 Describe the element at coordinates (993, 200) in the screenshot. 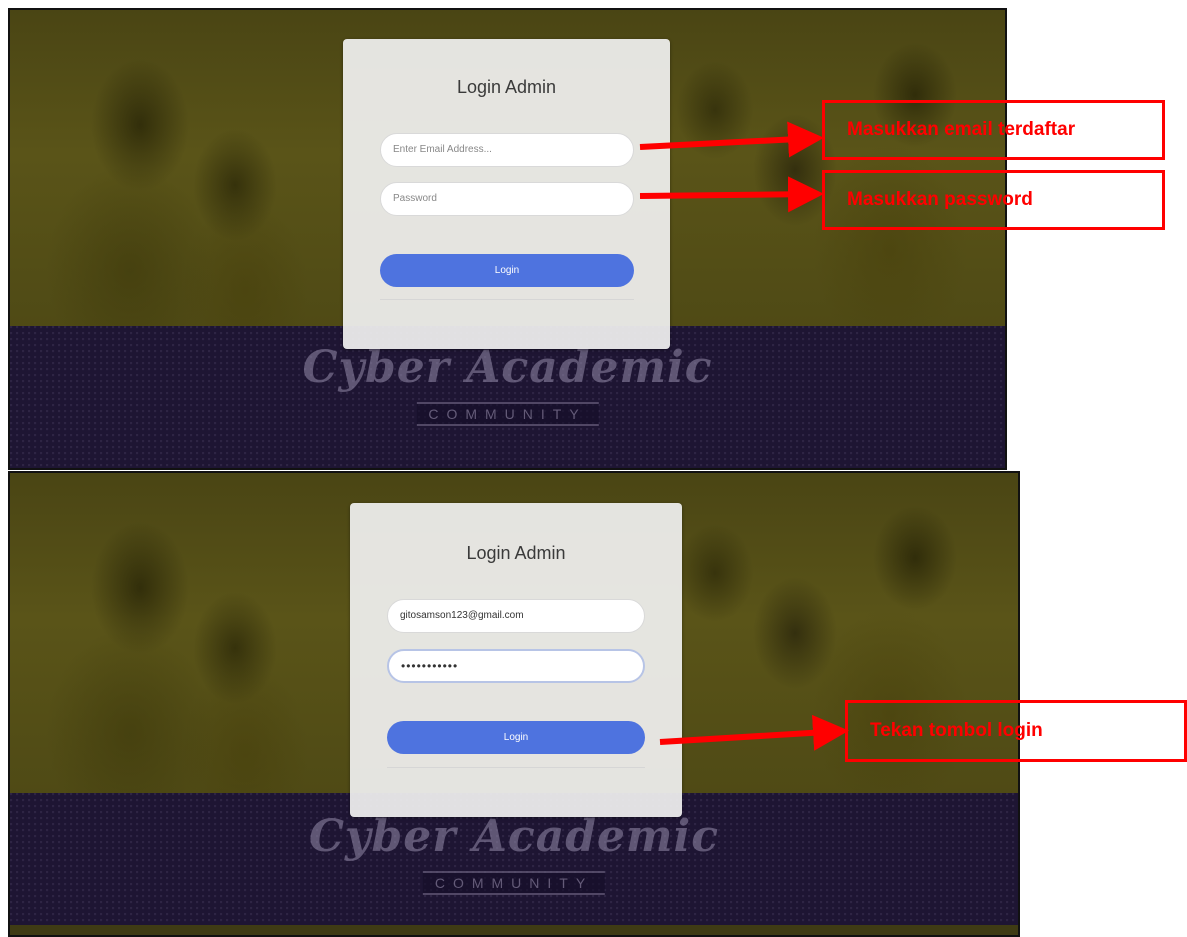

I see `annotation-password: Masukkan password` at that location.